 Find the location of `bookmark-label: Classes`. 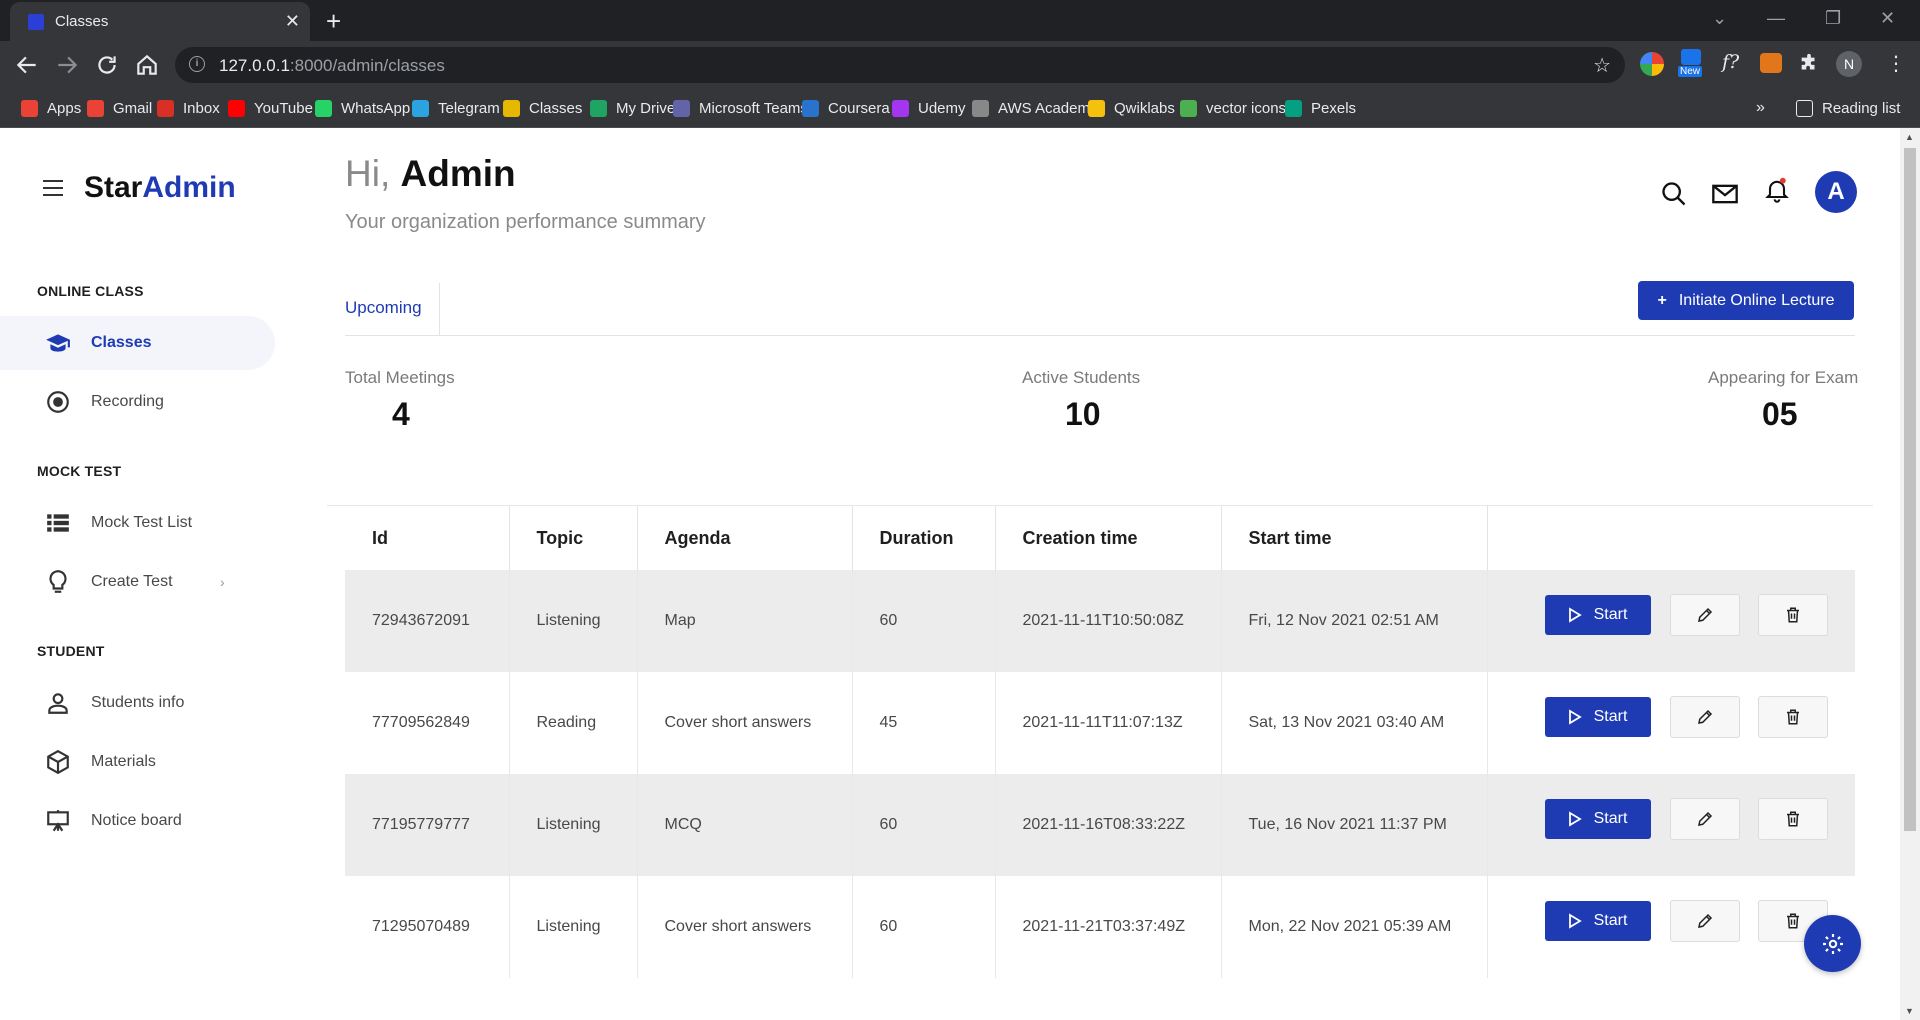

bookmark-label: Classes is located at coordinates (556, 108).